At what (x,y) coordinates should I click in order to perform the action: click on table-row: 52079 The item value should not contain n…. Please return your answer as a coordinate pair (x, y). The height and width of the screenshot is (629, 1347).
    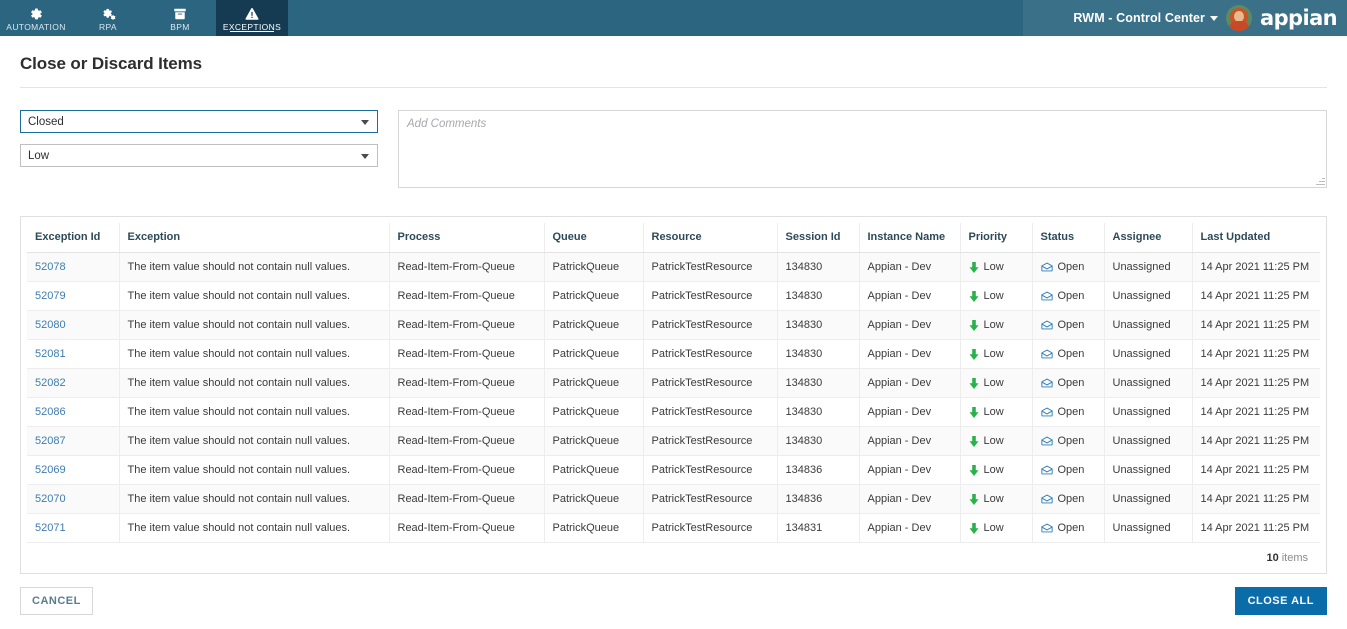
    Looking at the image, I should click on (673, 296).